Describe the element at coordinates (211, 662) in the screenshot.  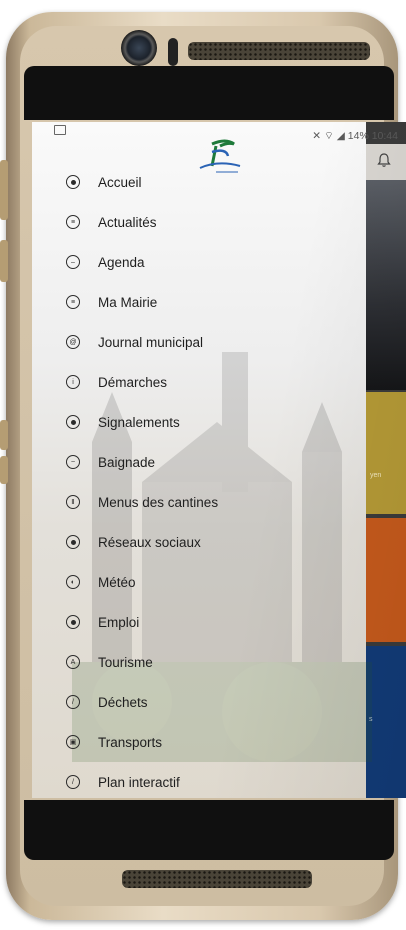
I see `menu-item-tourisme: A Tourisme` at that location.